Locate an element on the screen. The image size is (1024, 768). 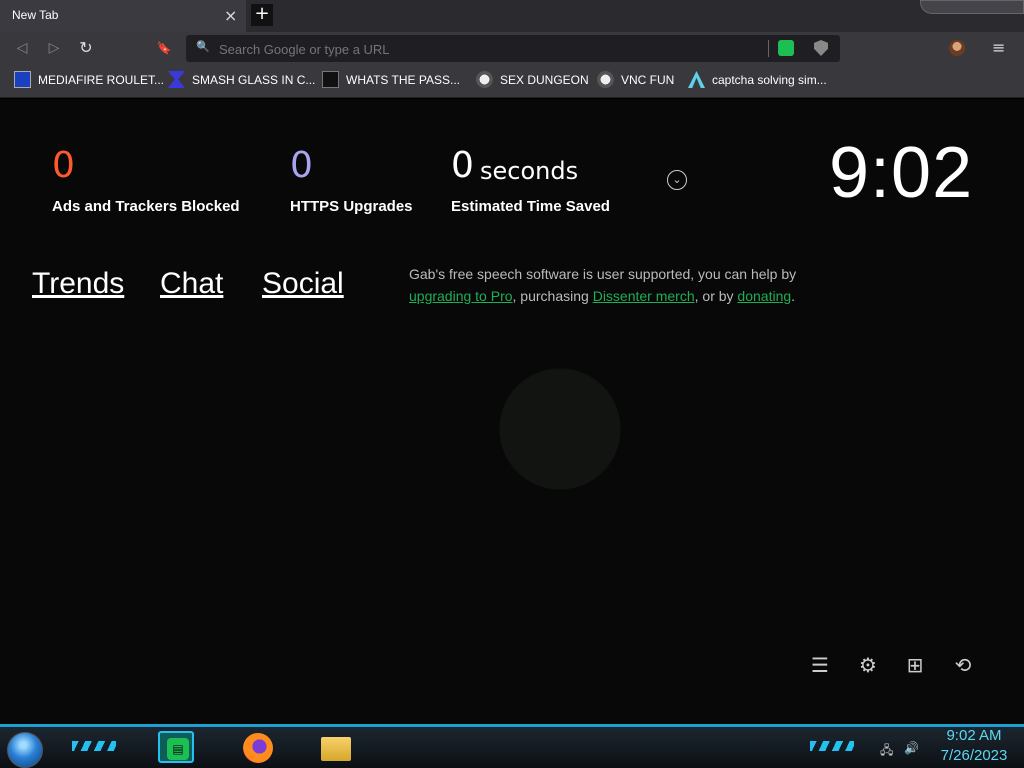
time-saved-value: 0 is located at coordinates (462, 165).